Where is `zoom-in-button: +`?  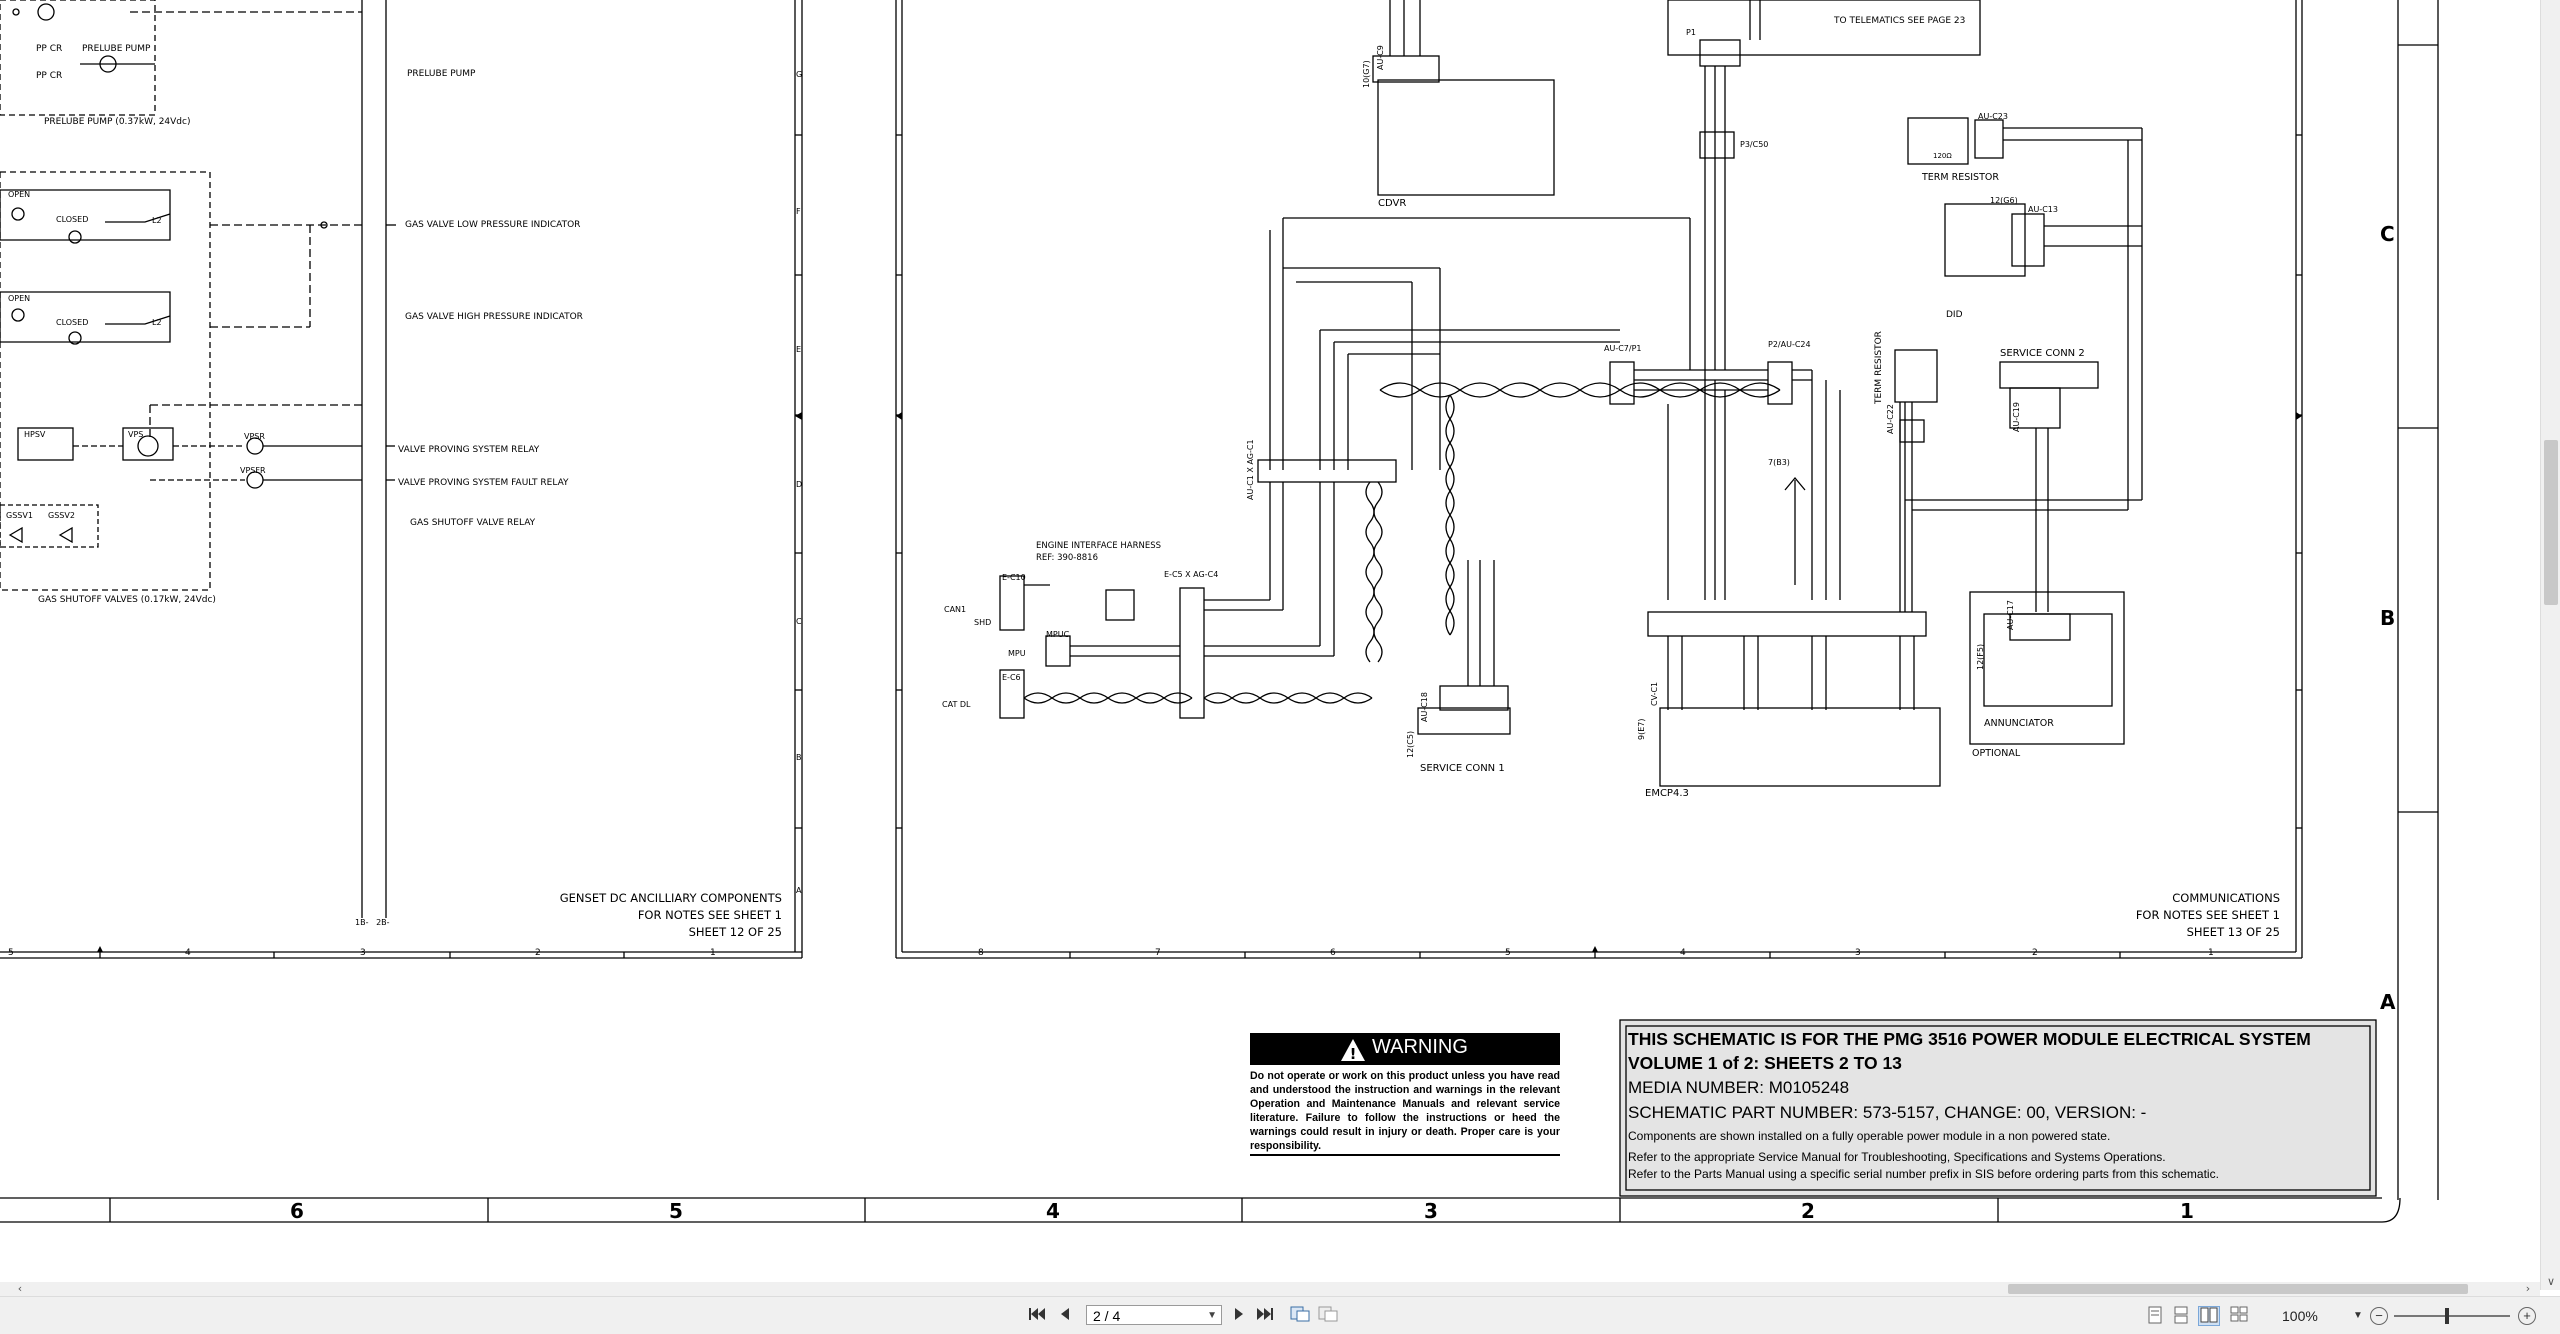
zoom-in-button: + is located at coordinates (2527, 1316).